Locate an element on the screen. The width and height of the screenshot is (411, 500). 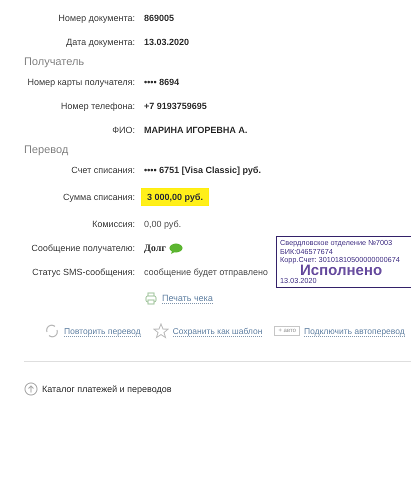
amount-value: 3 000,00 руб. is located at coordinates (175, 197).